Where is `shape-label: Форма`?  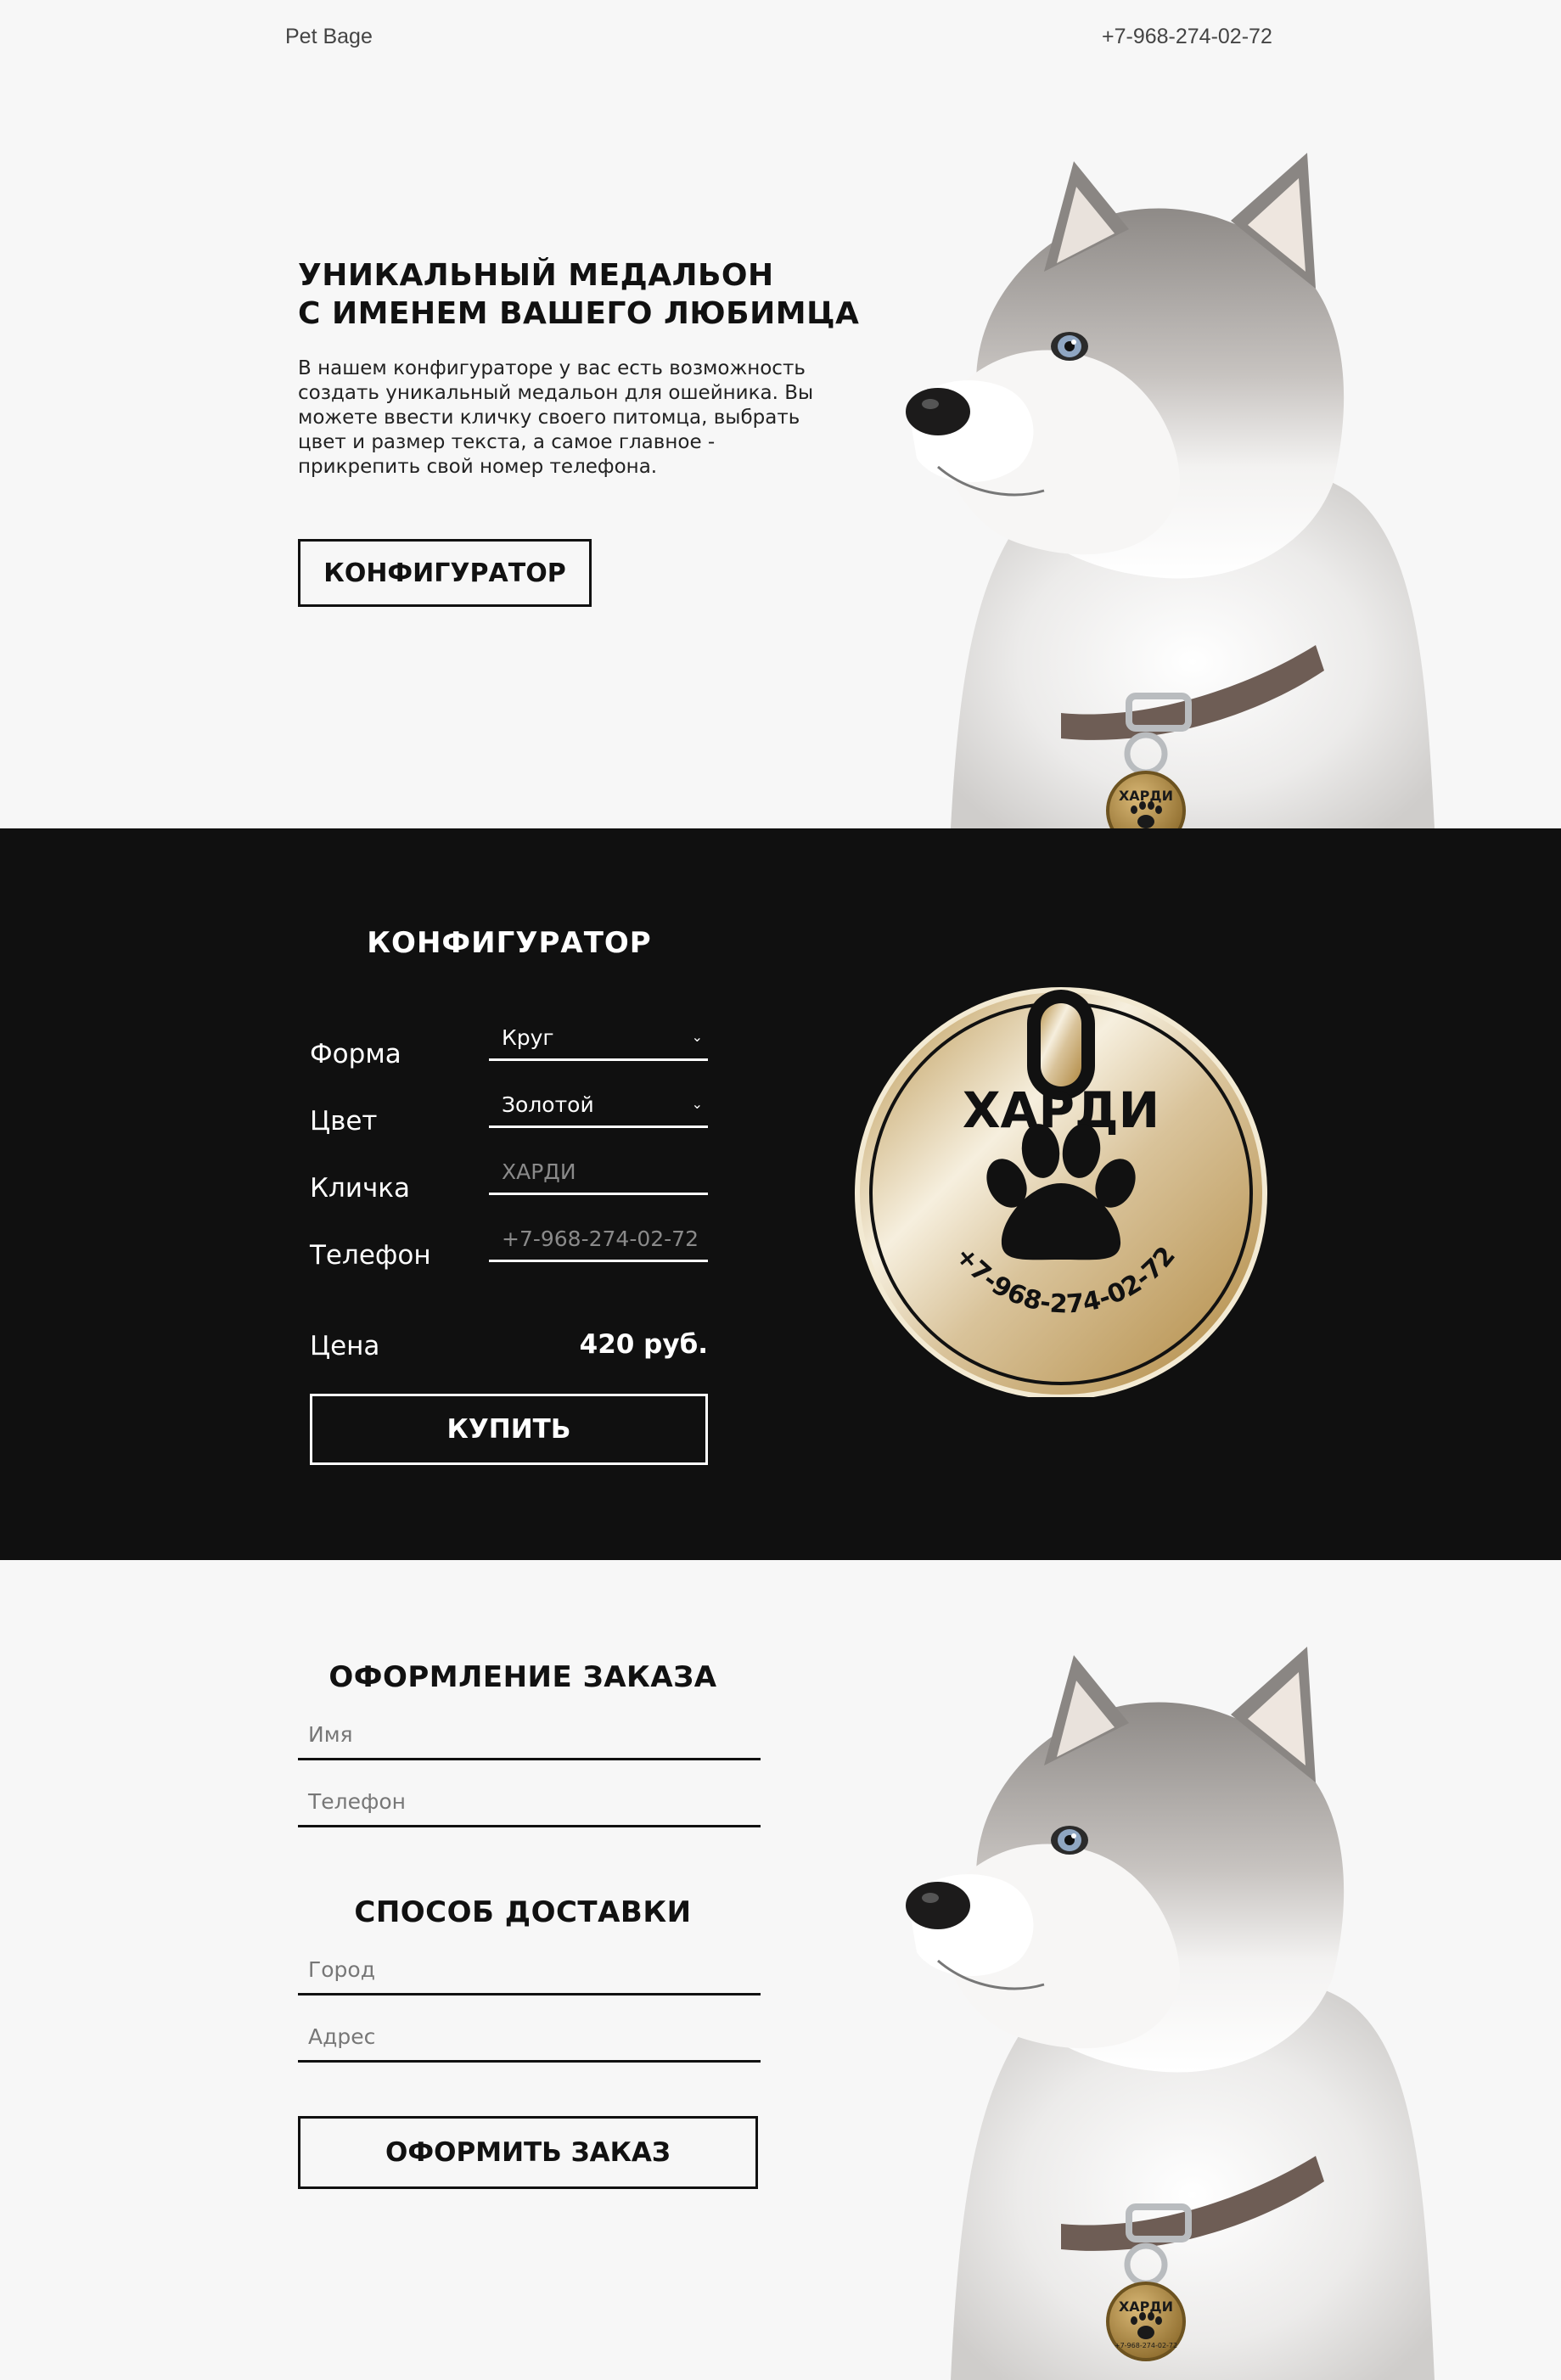
shape-label: Форма is located at coordinates (355, 1054).